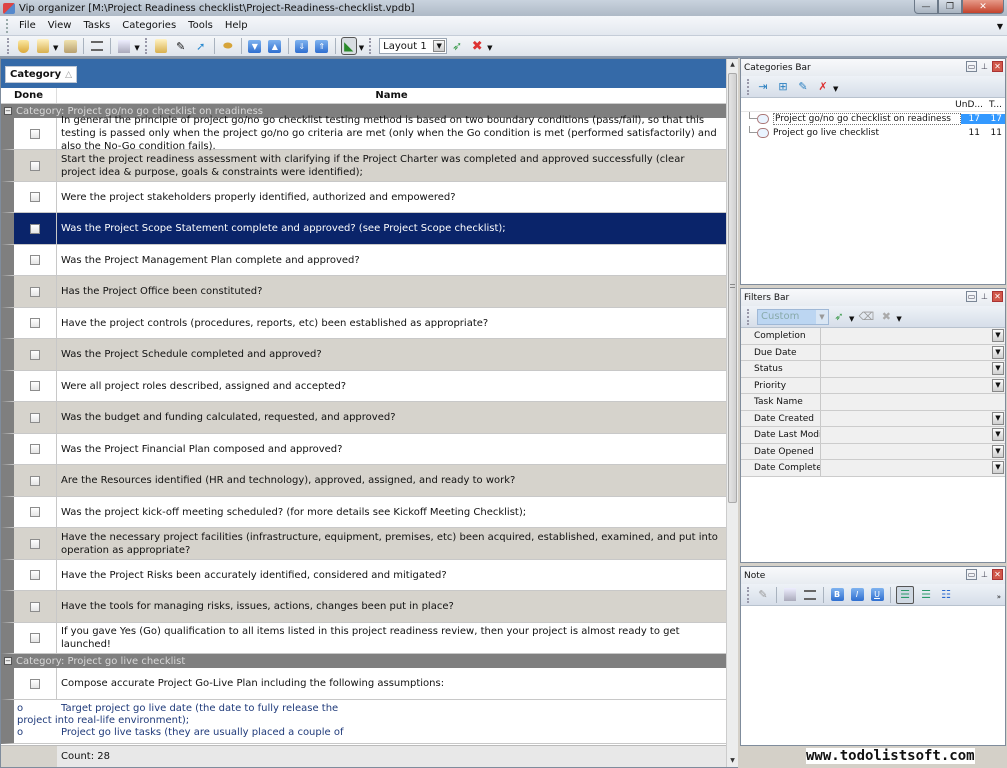 This screenshot has width=1007, height=768. I want to click on menu-categories: Categories, so click(149, 25).